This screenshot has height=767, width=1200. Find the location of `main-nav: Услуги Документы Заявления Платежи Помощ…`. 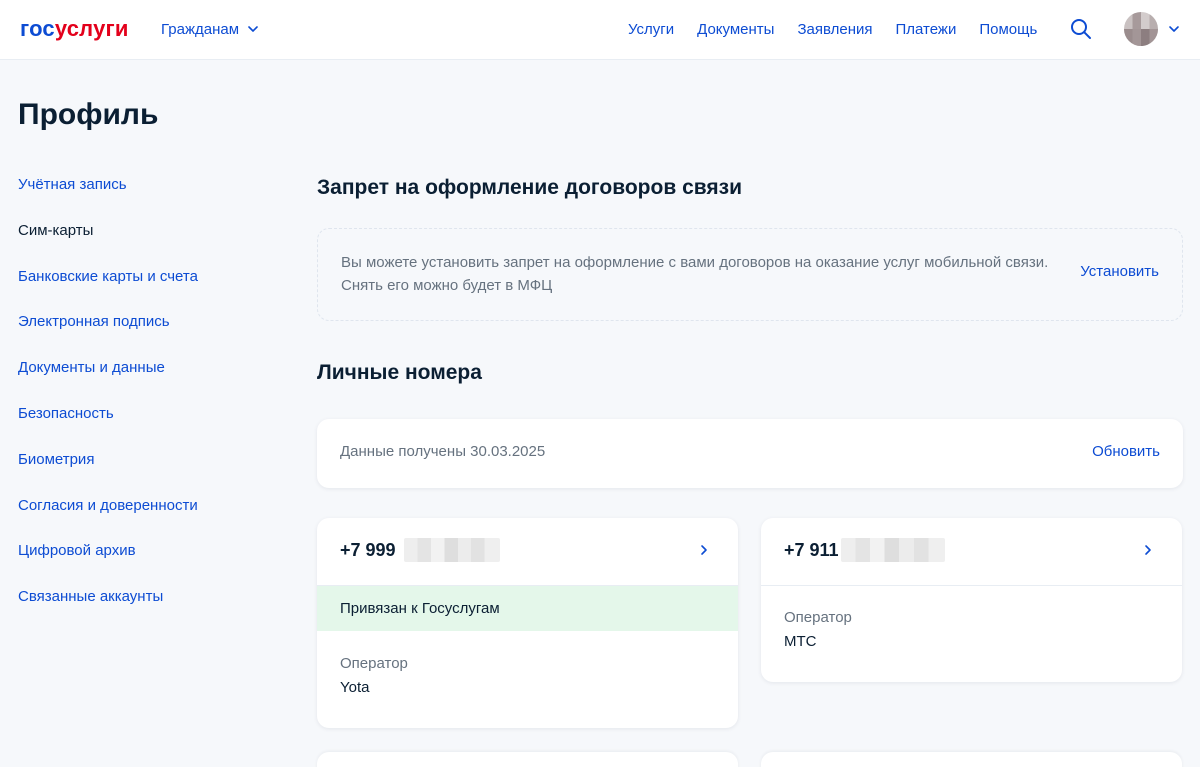

main-nav: Услуги Документы Заявления Платежи Помощ… is located at coordinates (844, 29).